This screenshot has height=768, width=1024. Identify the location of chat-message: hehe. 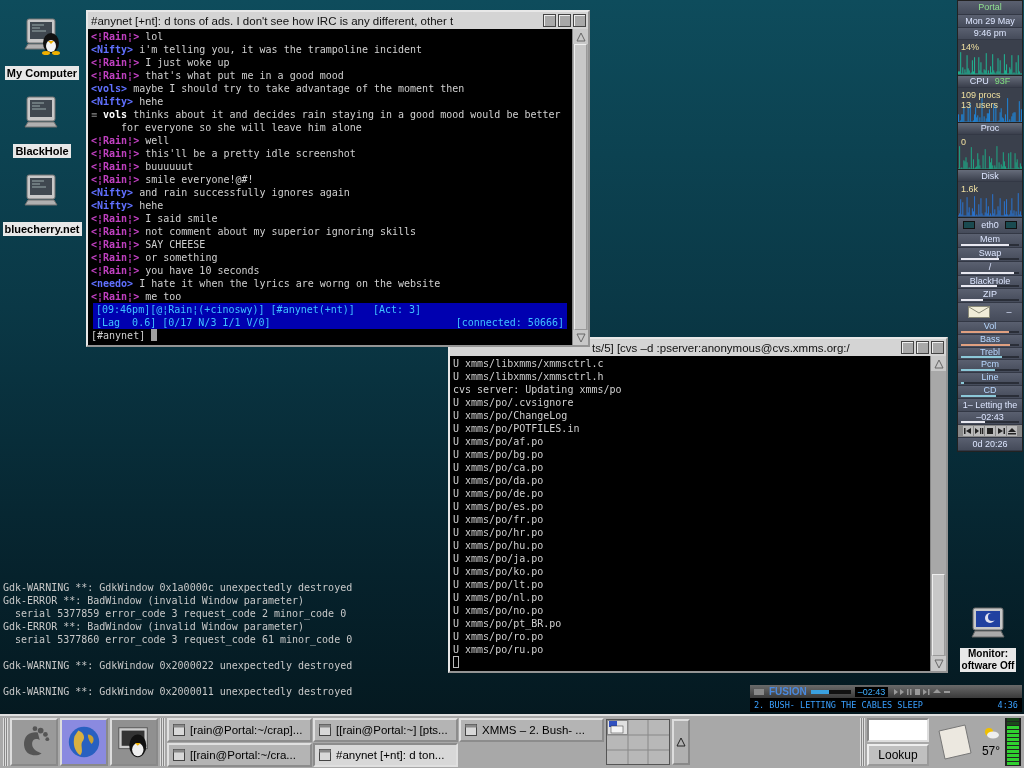
(151, 205).